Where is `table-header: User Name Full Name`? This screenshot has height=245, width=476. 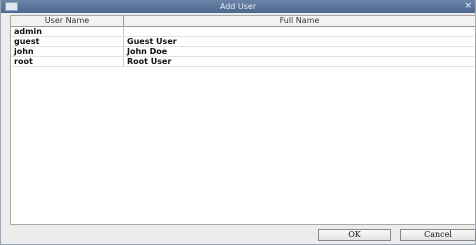
table-header: User Name Full Name is located at coordinates (243, 21).